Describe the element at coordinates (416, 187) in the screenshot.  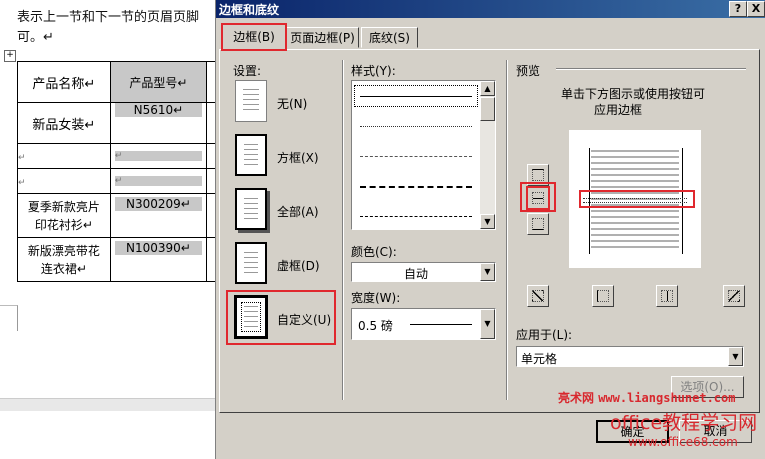
I see `style-line-dashed` at that location.